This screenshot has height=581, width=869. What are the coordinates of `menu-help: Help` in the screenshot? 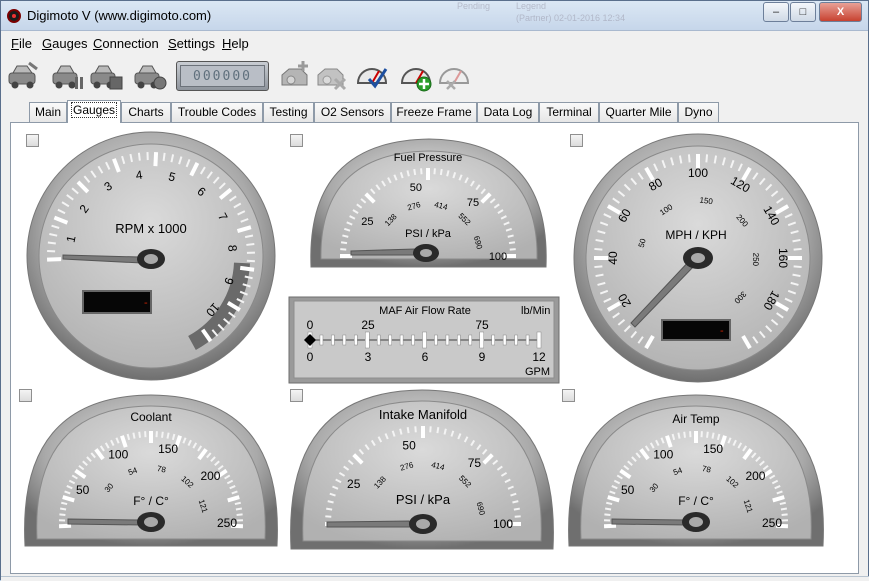 It's located at (235, 43).